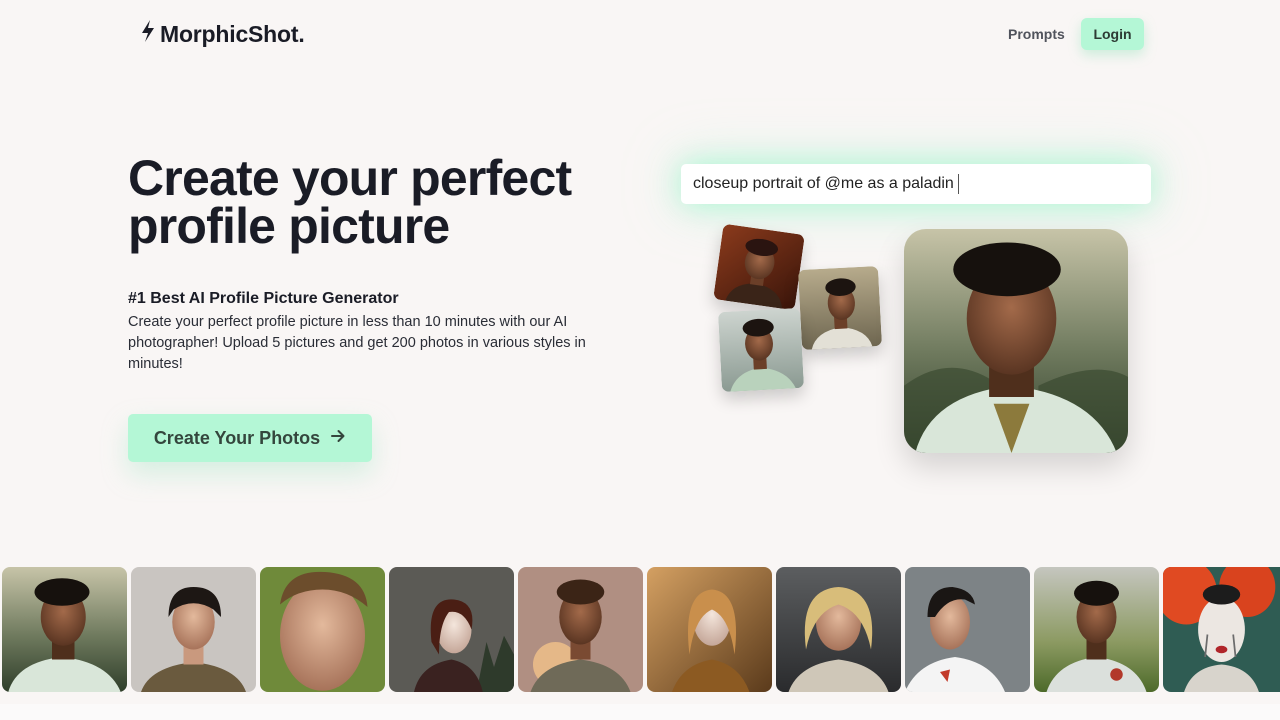  What do you see at coordinates (232, 33) in the screenshot?
I see `logo-text: MorphicShot.` at bounding box center [232, 33].